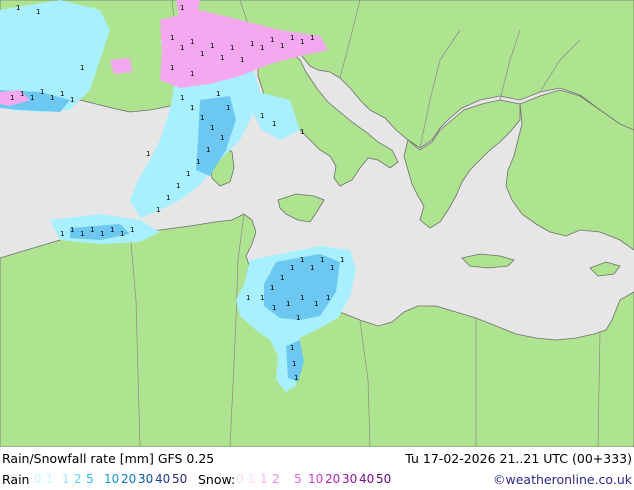 The width and height of the screenshot is (634, 490). I want to click on rain-legend-40: 40, so click(163, 479).